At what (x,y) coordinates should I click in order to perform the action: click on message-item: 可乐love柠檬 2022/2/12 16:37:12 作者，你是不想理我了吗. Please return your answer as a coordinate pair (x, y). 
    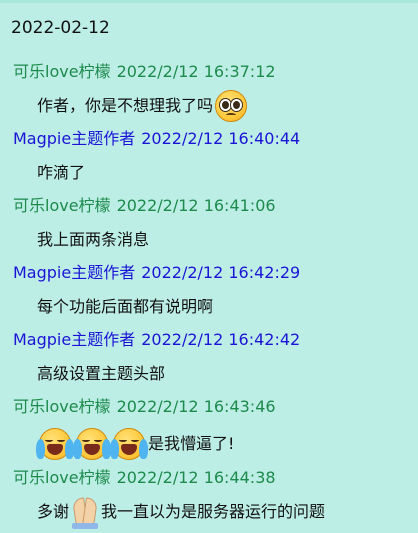
    Looking at the image, I should click on (209, 93).